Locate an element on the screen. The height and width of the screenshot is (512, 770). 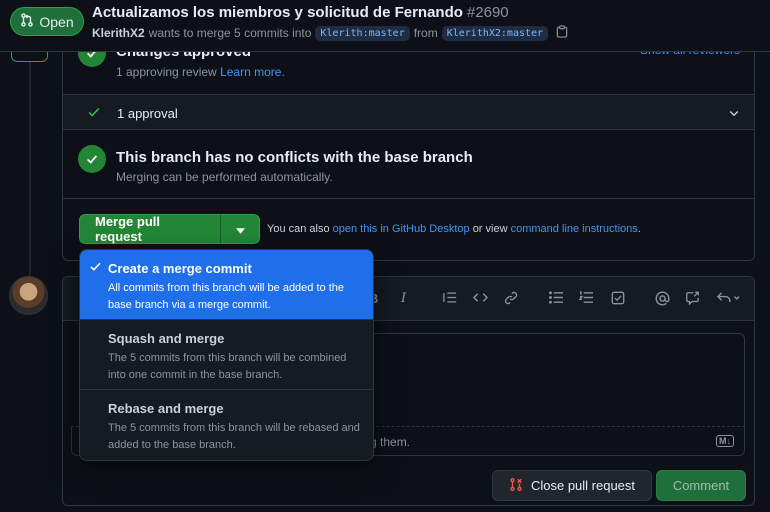
ordered-list-icon is located at coordinates (586, 299).